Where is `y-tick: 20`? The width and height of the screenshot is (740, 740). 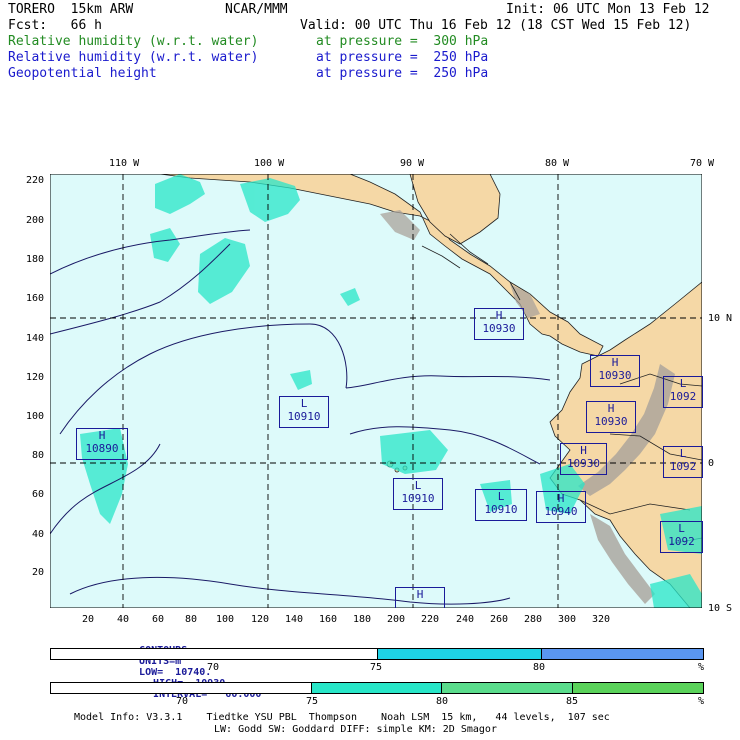 y-tick: 20 is located at coordinates (38, 572).